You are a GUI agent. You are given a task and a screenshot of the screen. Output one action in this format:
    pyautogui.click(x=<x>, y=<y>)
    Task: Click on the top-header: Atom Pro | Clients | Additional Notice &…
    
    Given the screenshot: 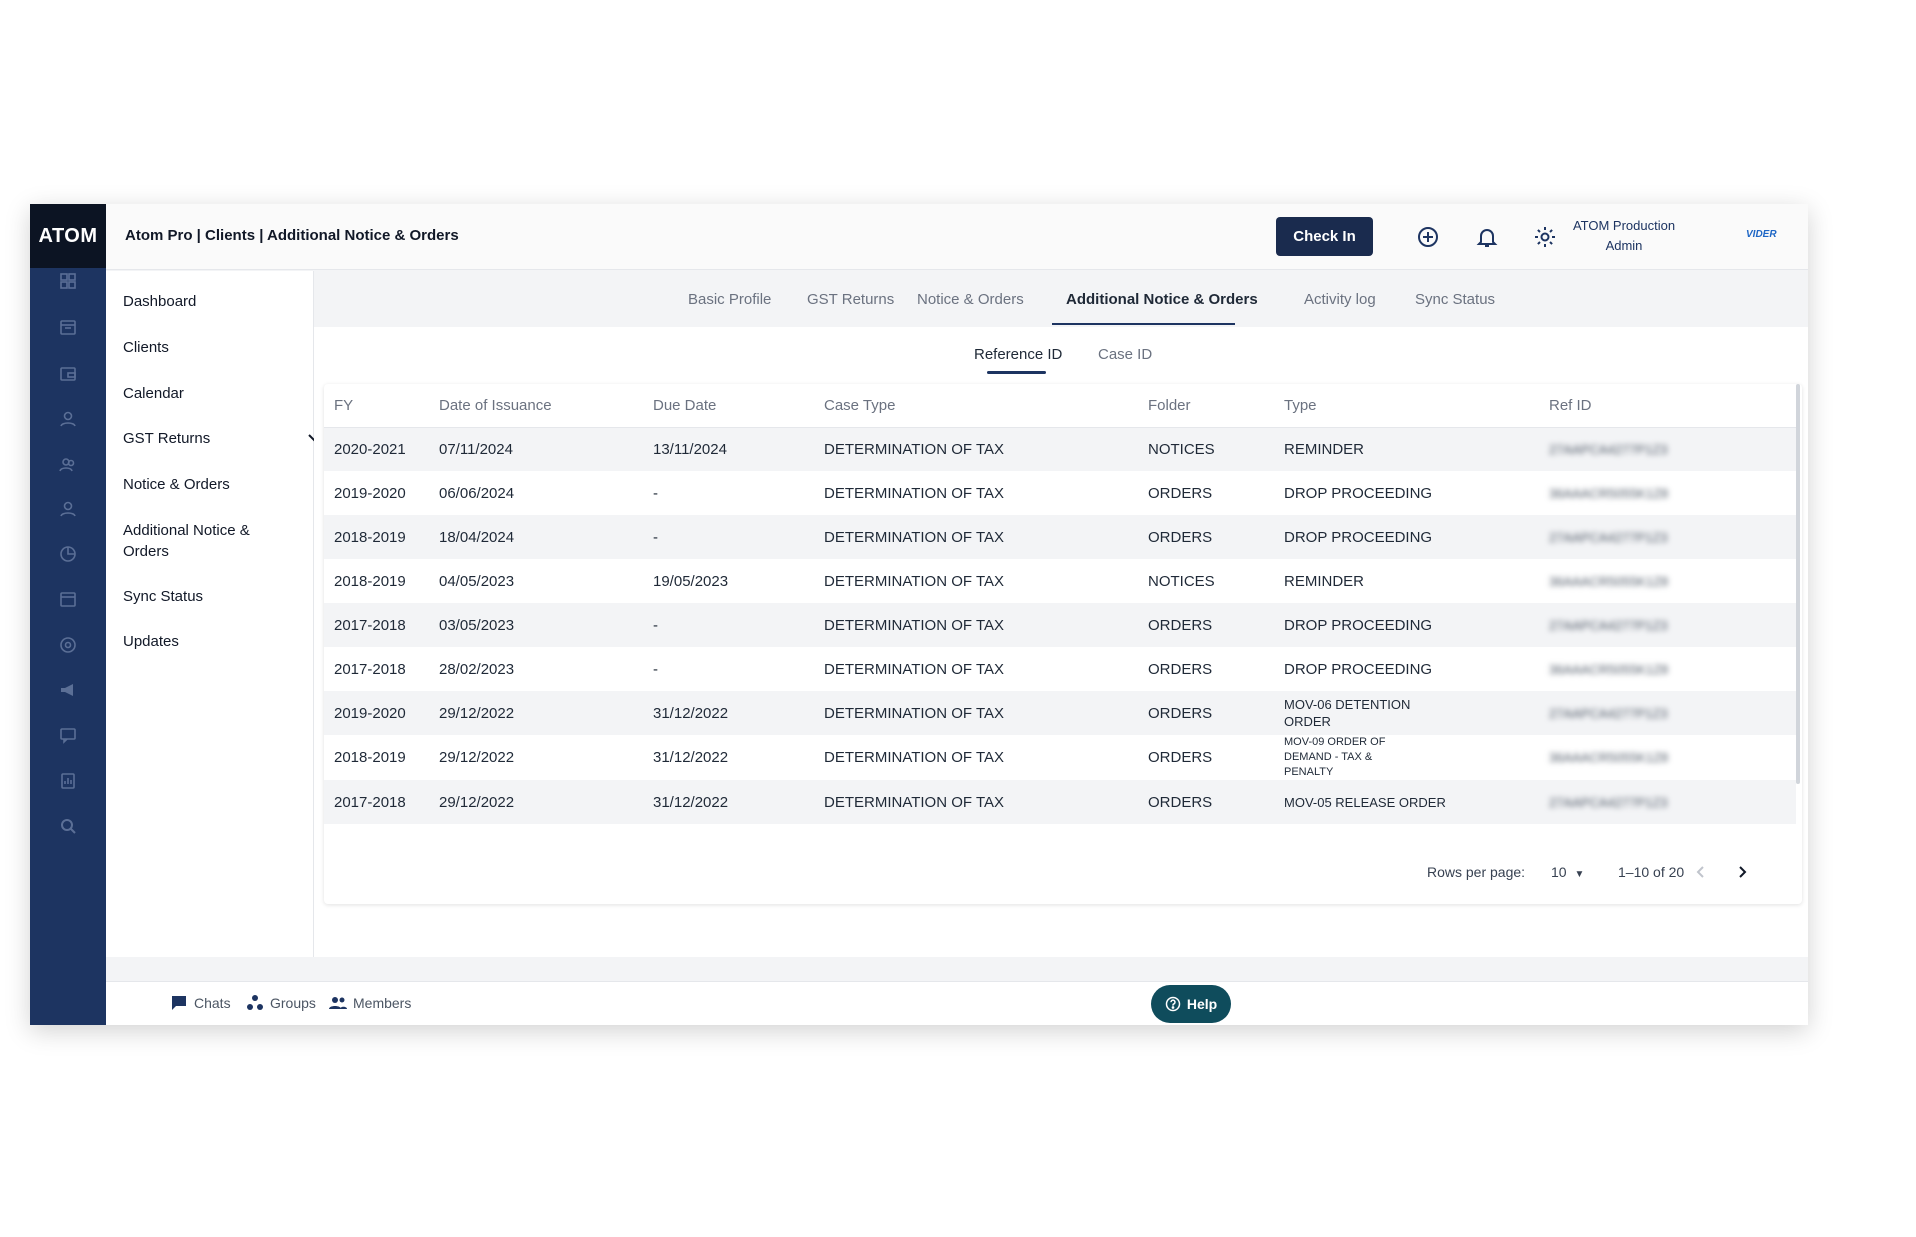 What is the action you would take?
    pyautogui.click(x=957, y=237)
    